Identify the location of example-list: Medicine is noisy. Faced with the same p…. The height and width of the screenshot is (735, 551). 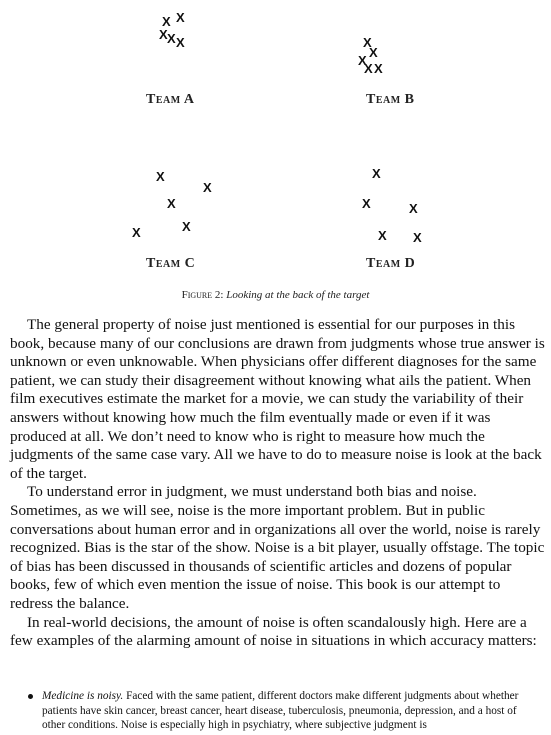
(283, 711).